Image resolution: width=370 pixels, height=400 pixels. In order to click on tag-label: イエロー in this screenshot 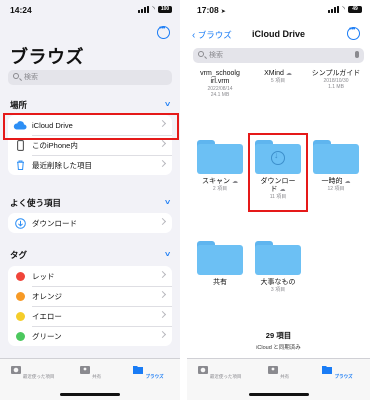, I will do `click(47, 316)`.